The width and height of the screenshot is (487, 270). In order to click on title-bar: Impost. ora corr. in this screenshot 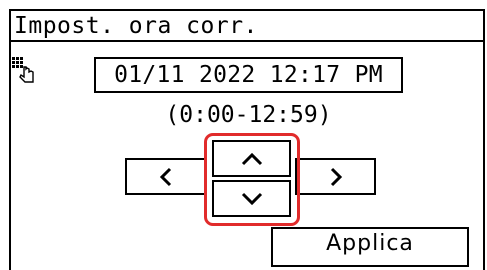, I will do `click(247, 25)`.